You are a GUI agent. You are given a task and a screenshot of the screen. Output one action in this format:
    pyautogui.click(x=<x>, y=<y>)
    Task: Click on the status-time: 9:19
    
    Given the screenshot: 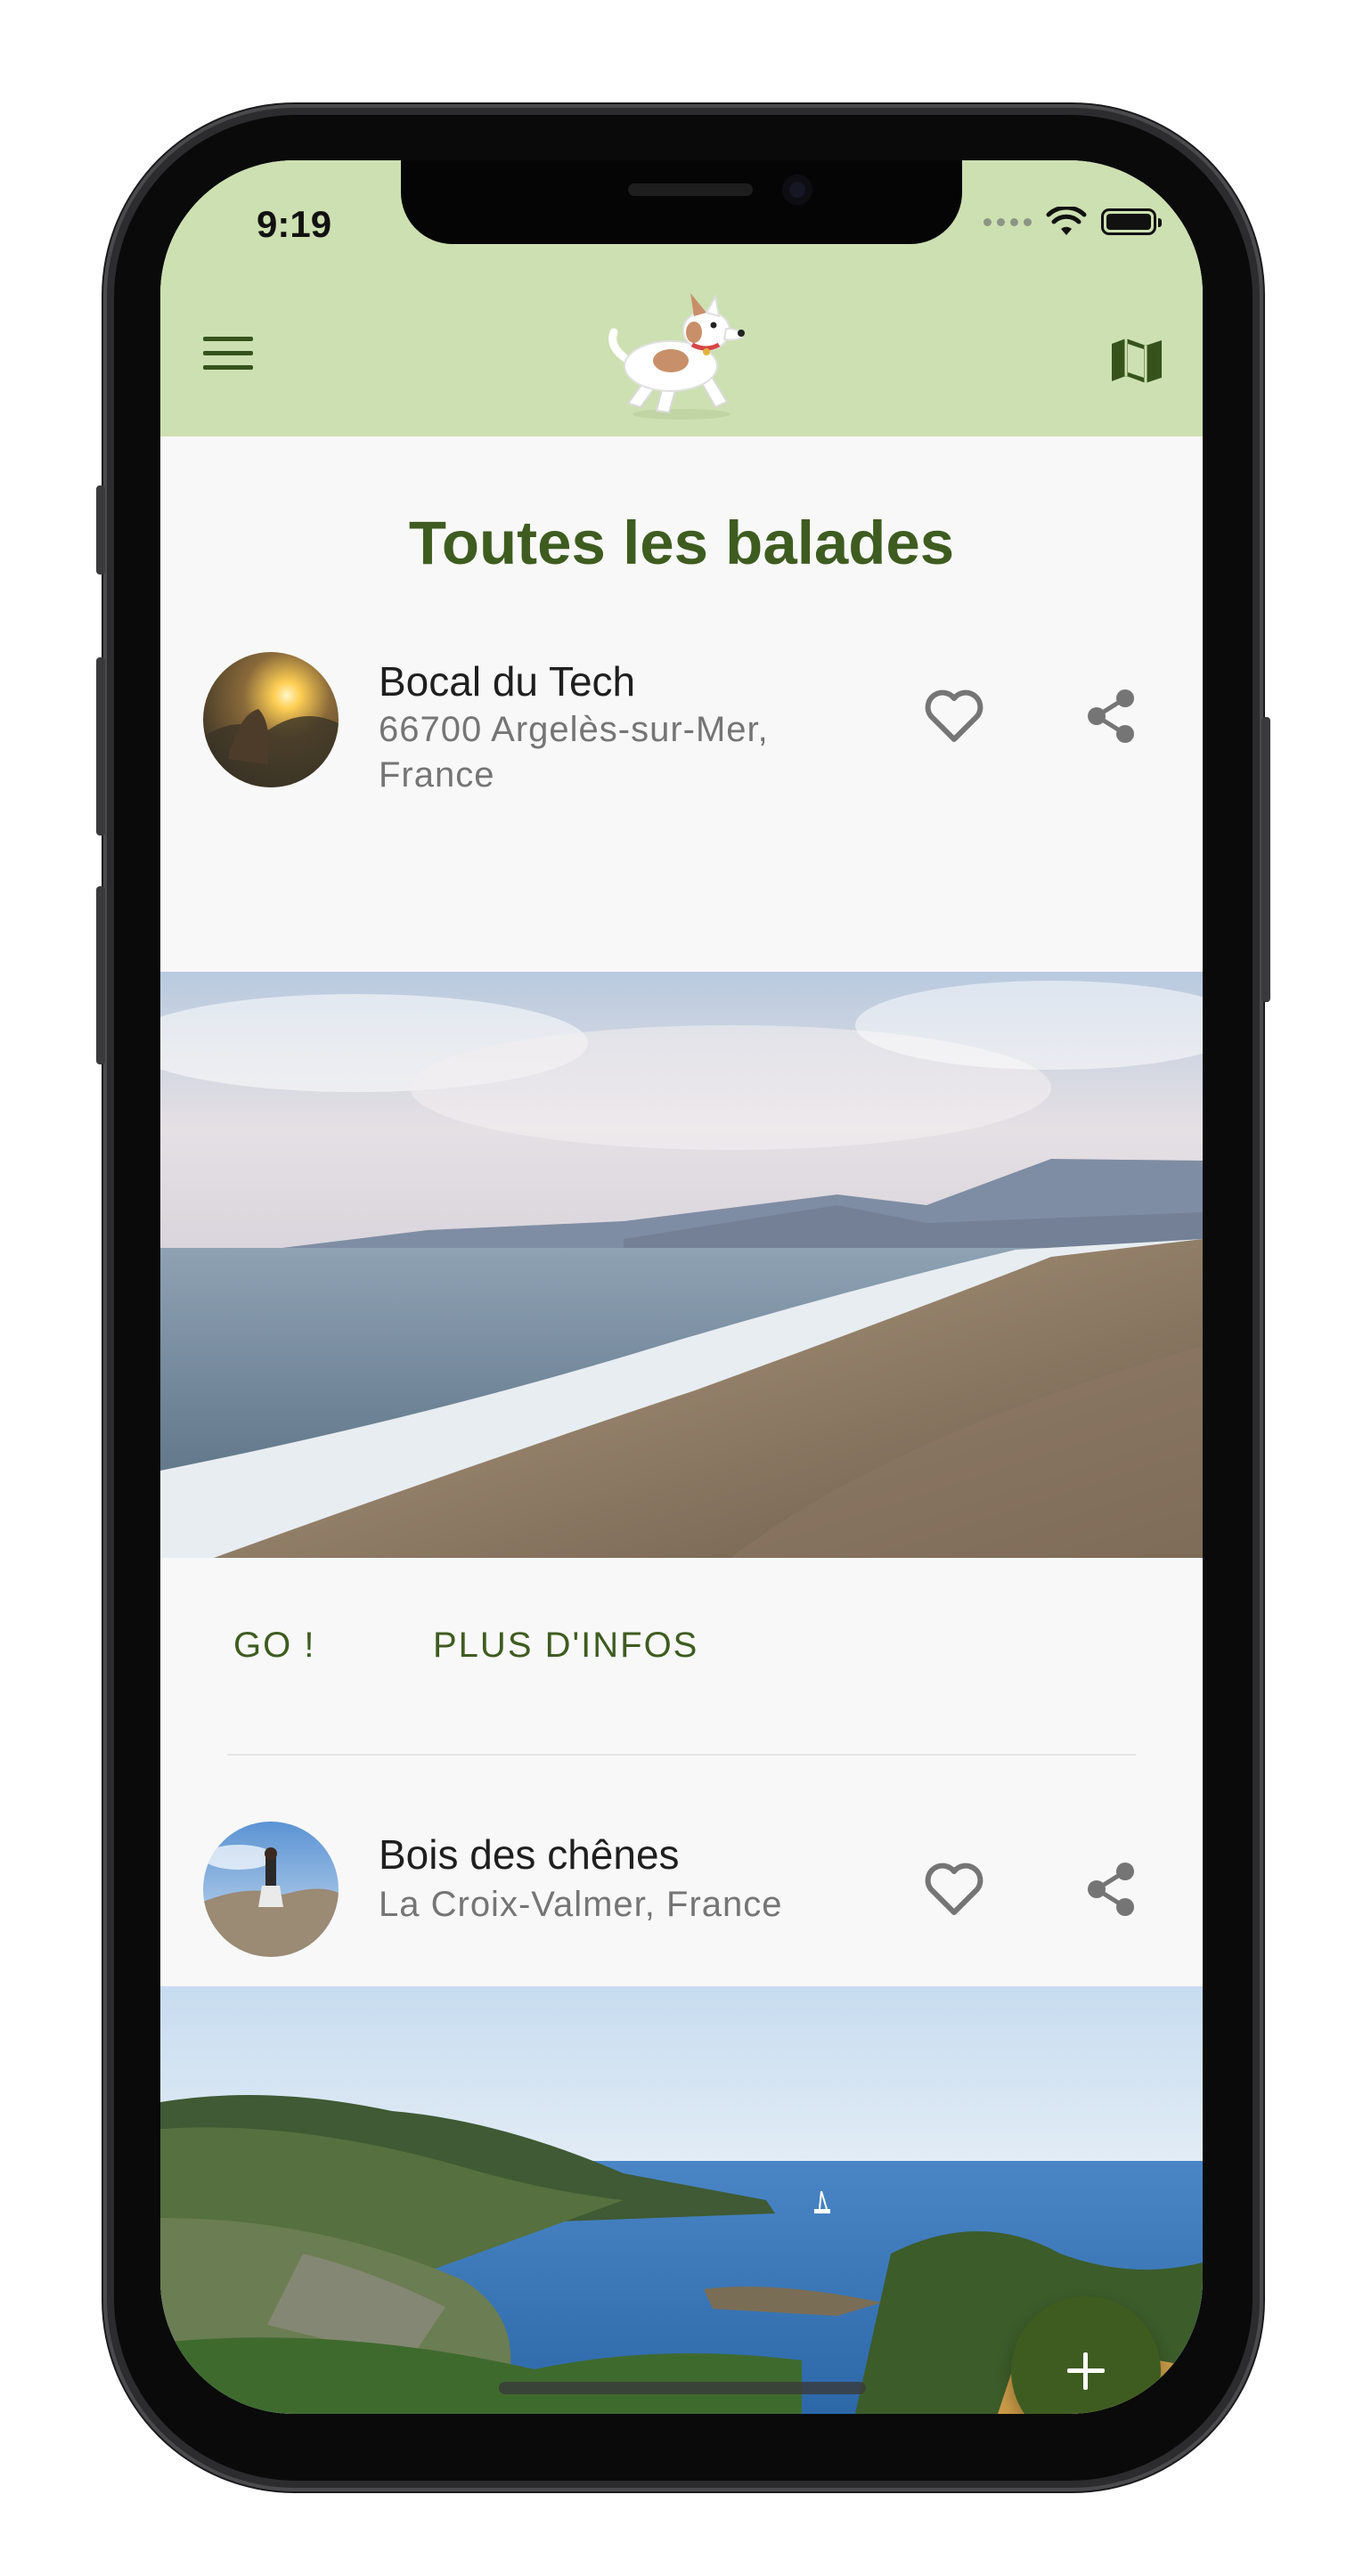 What is the action you would take?
    pyautogui.click(x=294, y=224)
    